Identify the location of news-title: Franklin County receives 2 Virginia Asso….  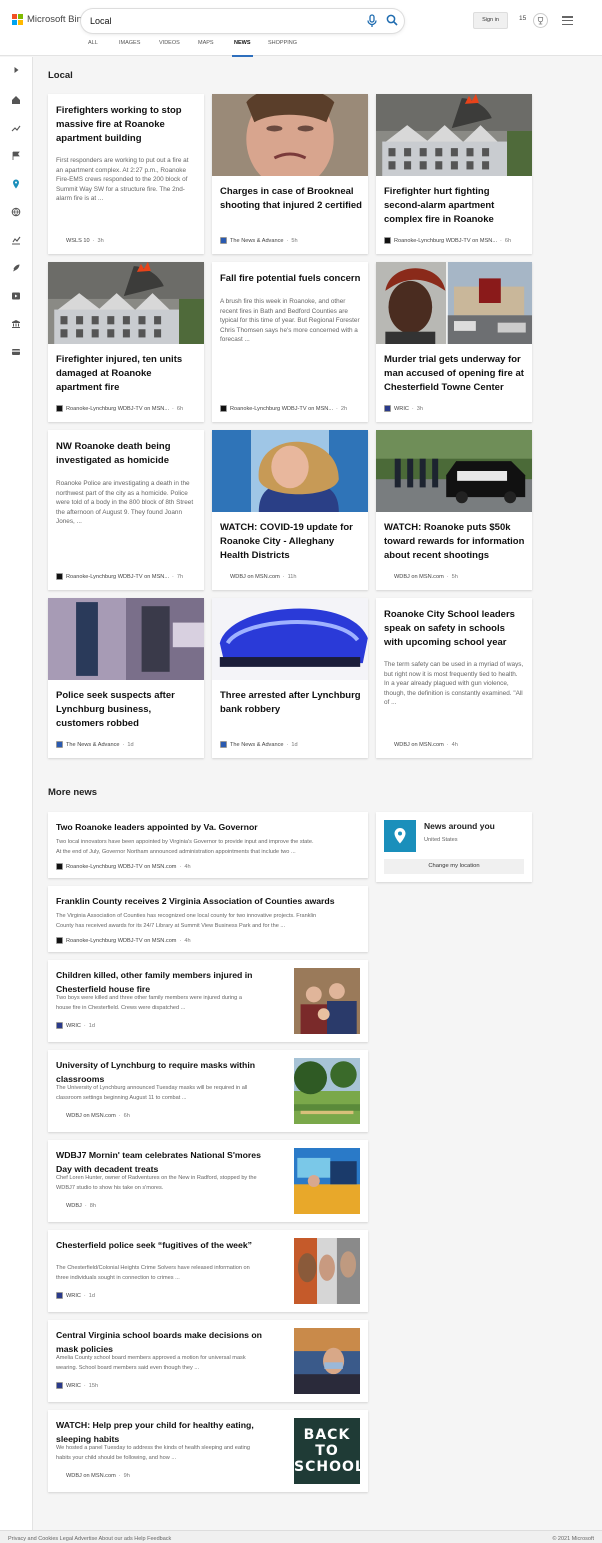
(206, 902).